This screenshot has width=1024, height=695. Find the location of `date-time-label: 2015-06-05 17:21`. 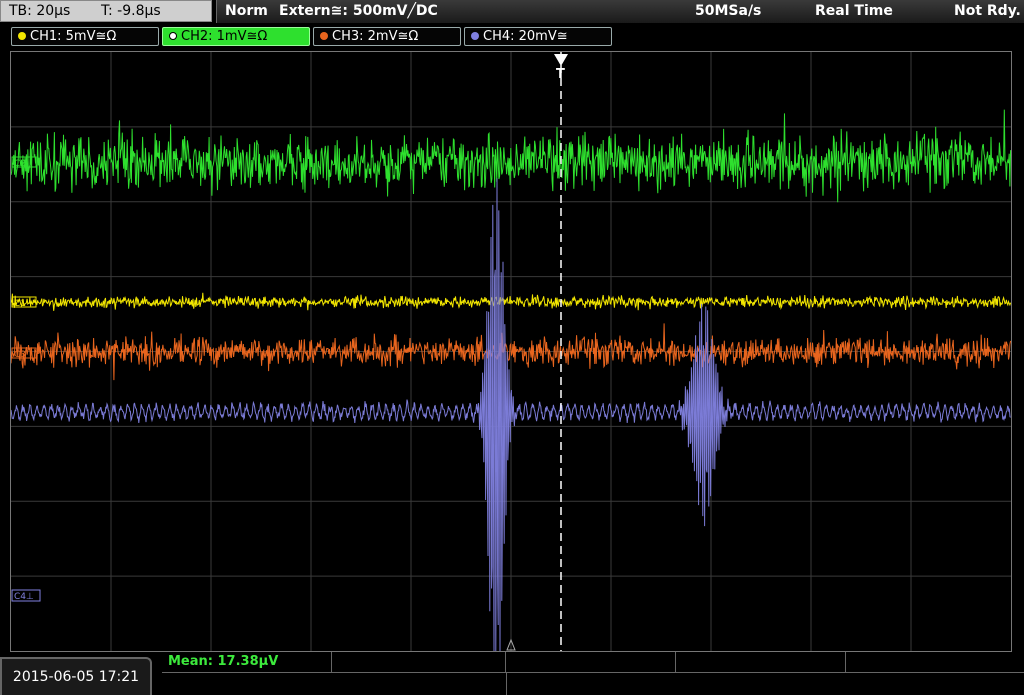

date-time-label: 2015-06-05 17:21 is located at coordinates (76, 677).